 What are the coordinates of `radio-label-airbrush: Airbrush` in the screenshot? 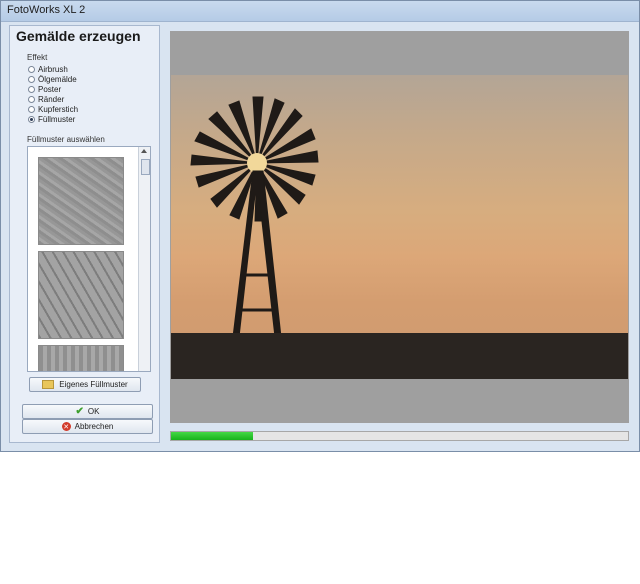 It's located at (53, 69).